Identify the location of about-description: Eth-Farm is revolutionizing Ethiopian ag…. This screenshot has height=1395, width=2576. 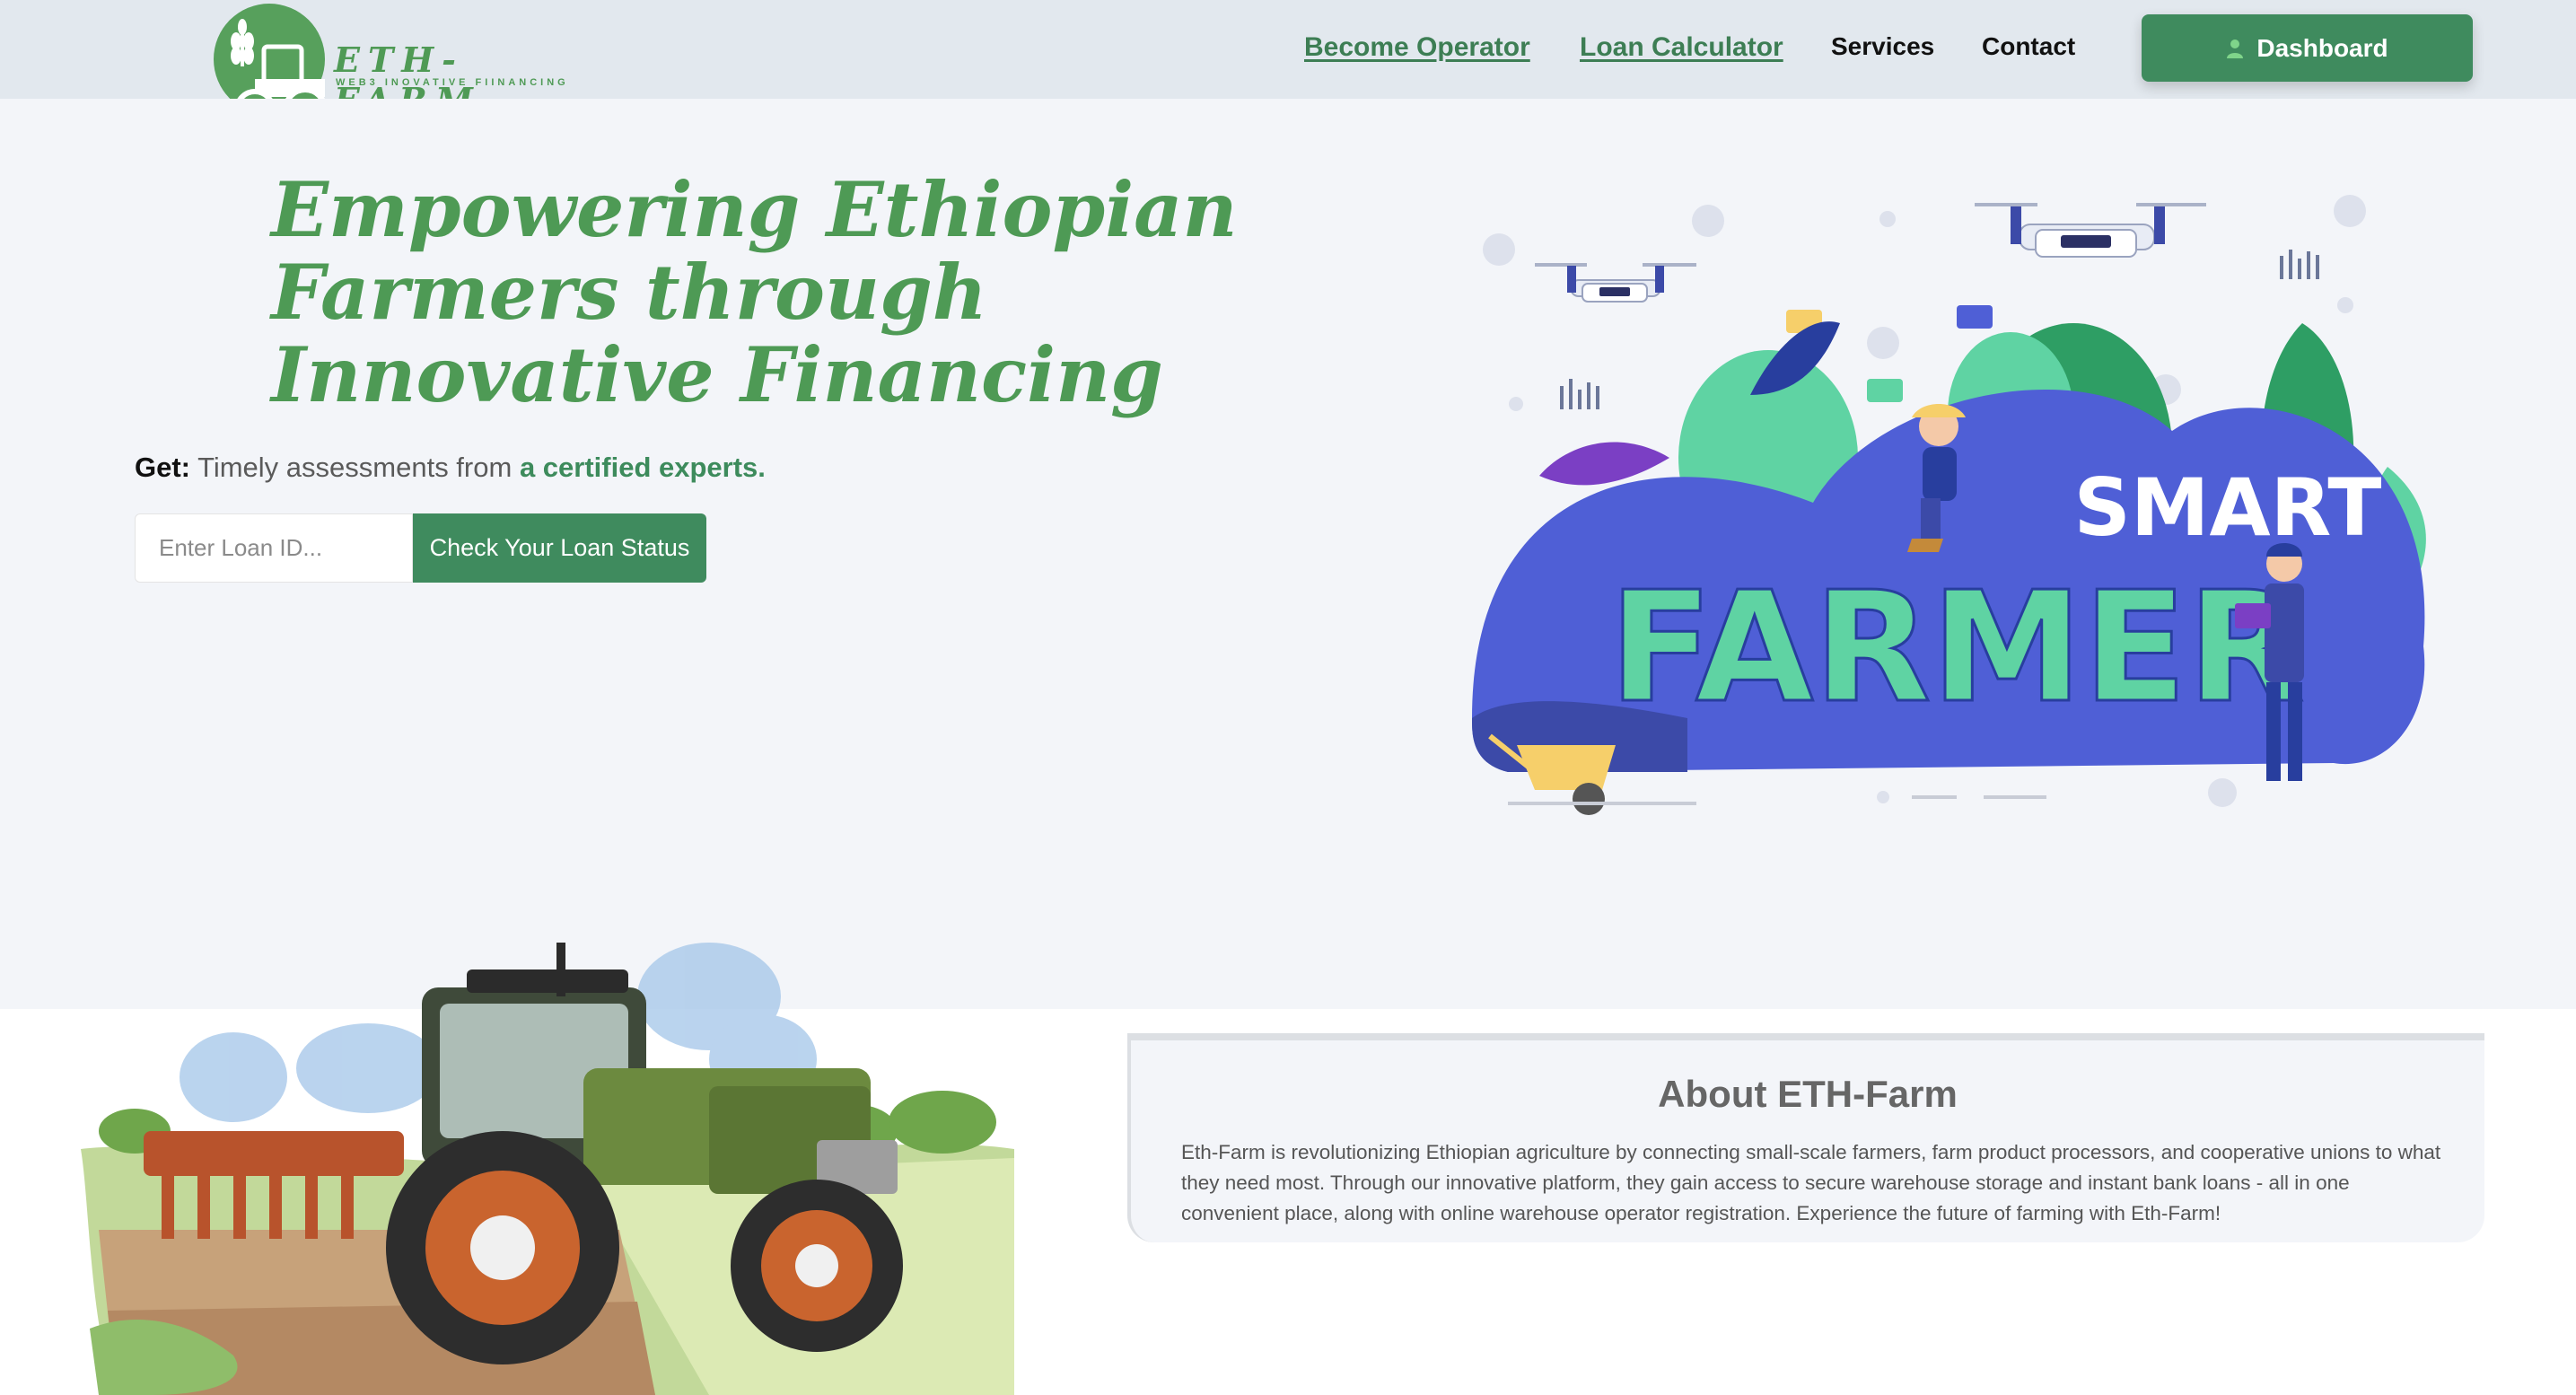
(1811, 1182).